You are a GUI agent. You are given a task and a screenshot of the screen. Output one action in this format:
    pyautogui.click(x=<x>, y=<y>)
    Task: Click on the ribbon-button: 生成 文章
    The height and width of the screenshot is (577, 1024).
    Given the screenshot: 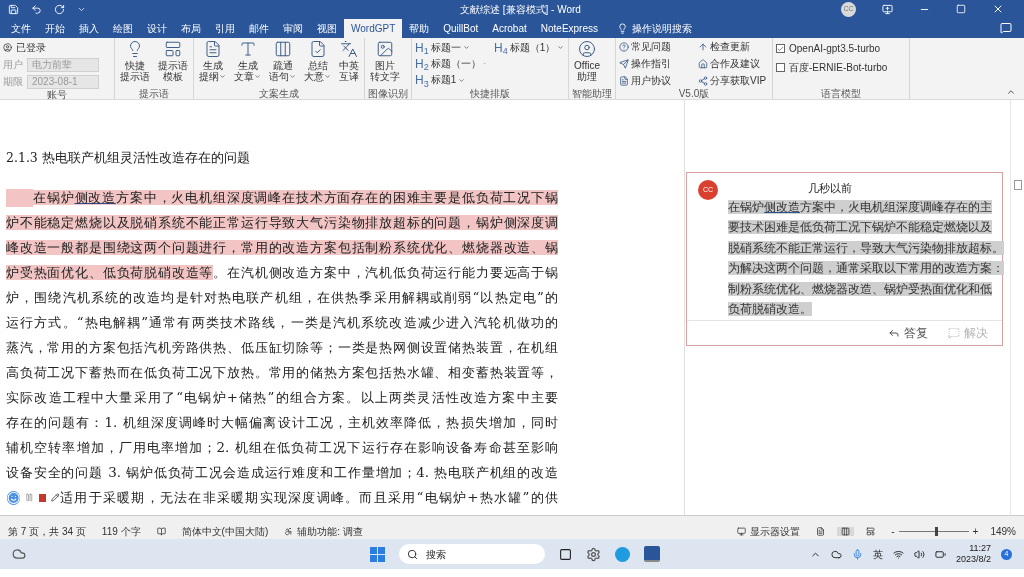 What is the action you would take?
    pyautogui.click(x=247, y=64)
    